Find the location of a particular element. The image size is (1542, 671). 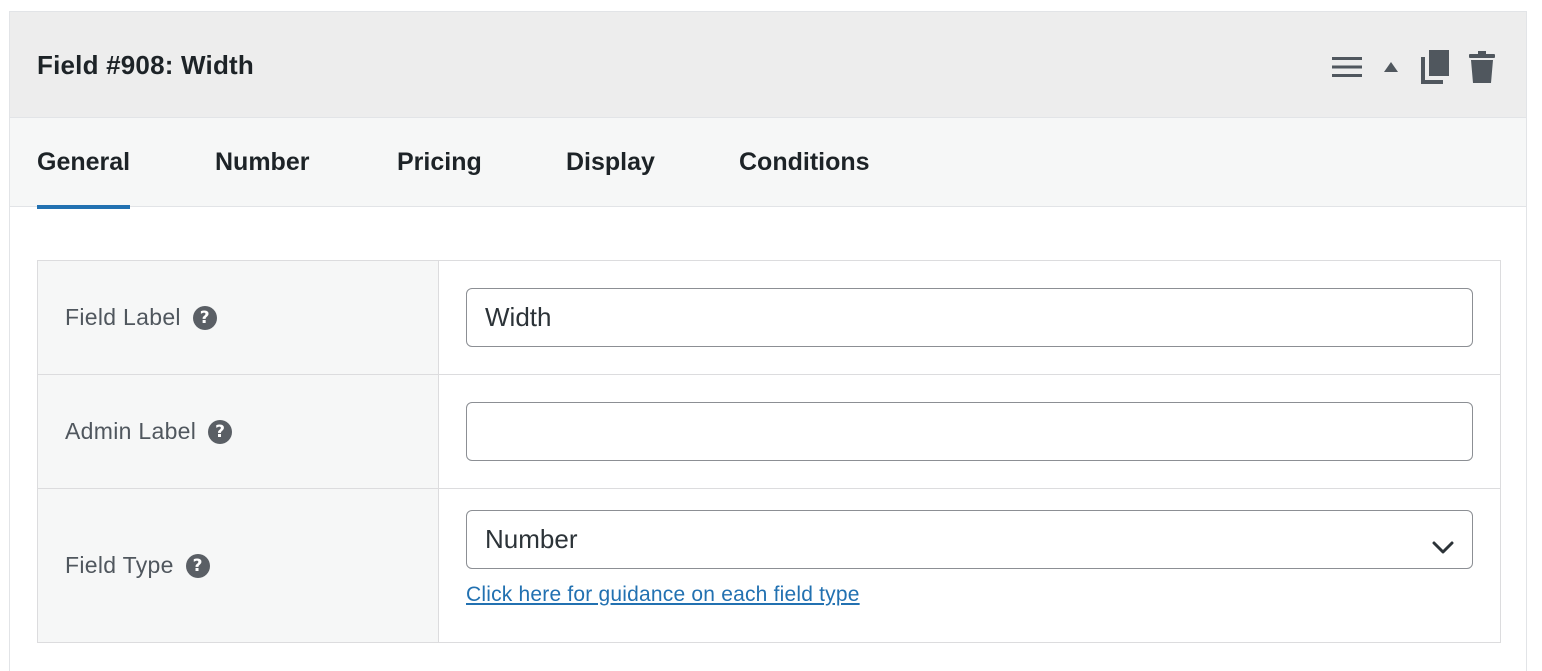

field-label-input-cell is located at coordinates (969, 317).